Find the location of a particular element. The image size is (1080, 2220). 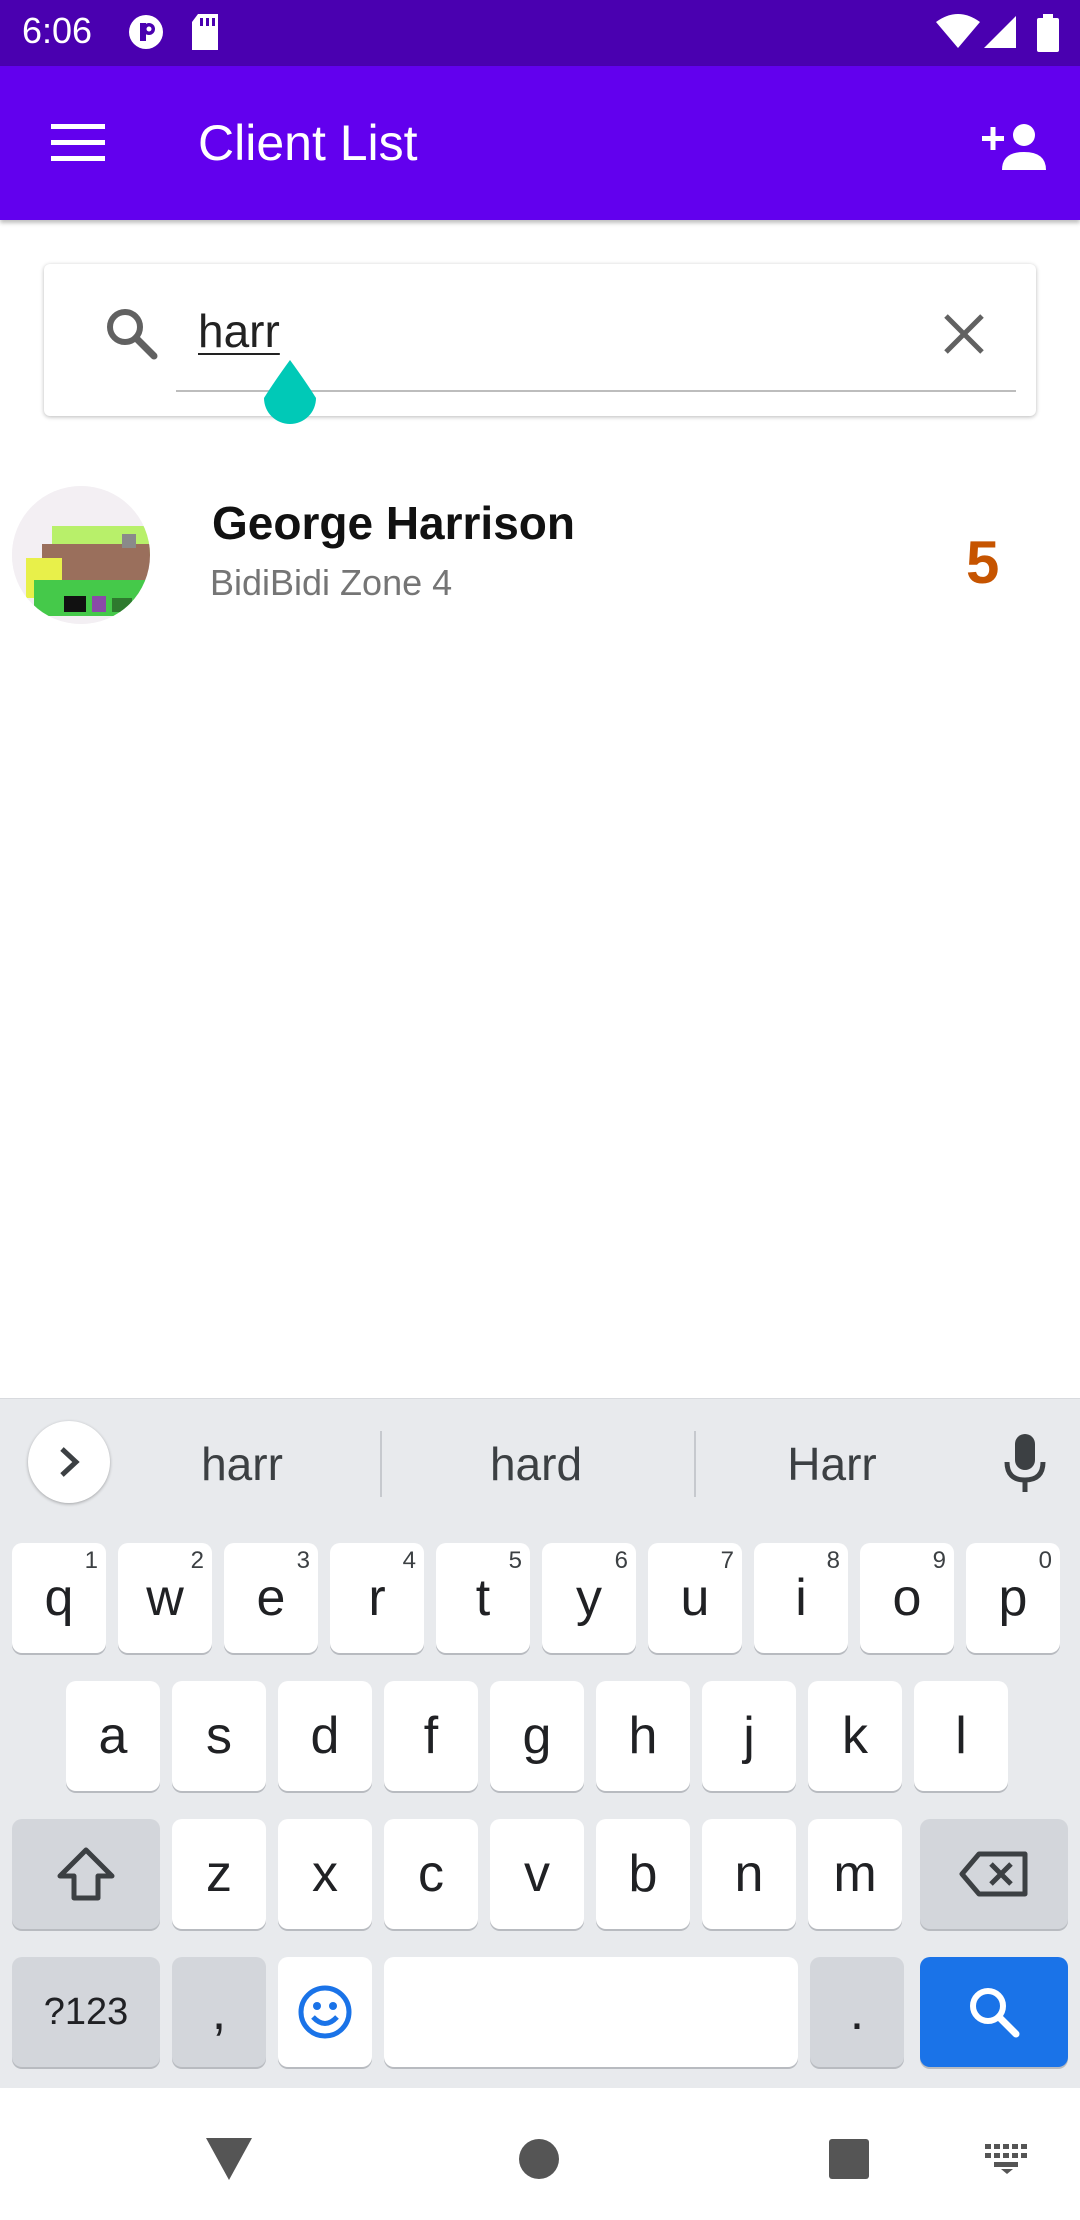

search-card is located at coordinates (540, 340).